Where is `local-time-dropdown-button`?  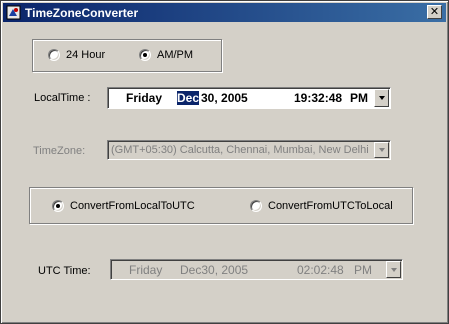 local-time-dropdown-button is located at coordinates (381, 98).